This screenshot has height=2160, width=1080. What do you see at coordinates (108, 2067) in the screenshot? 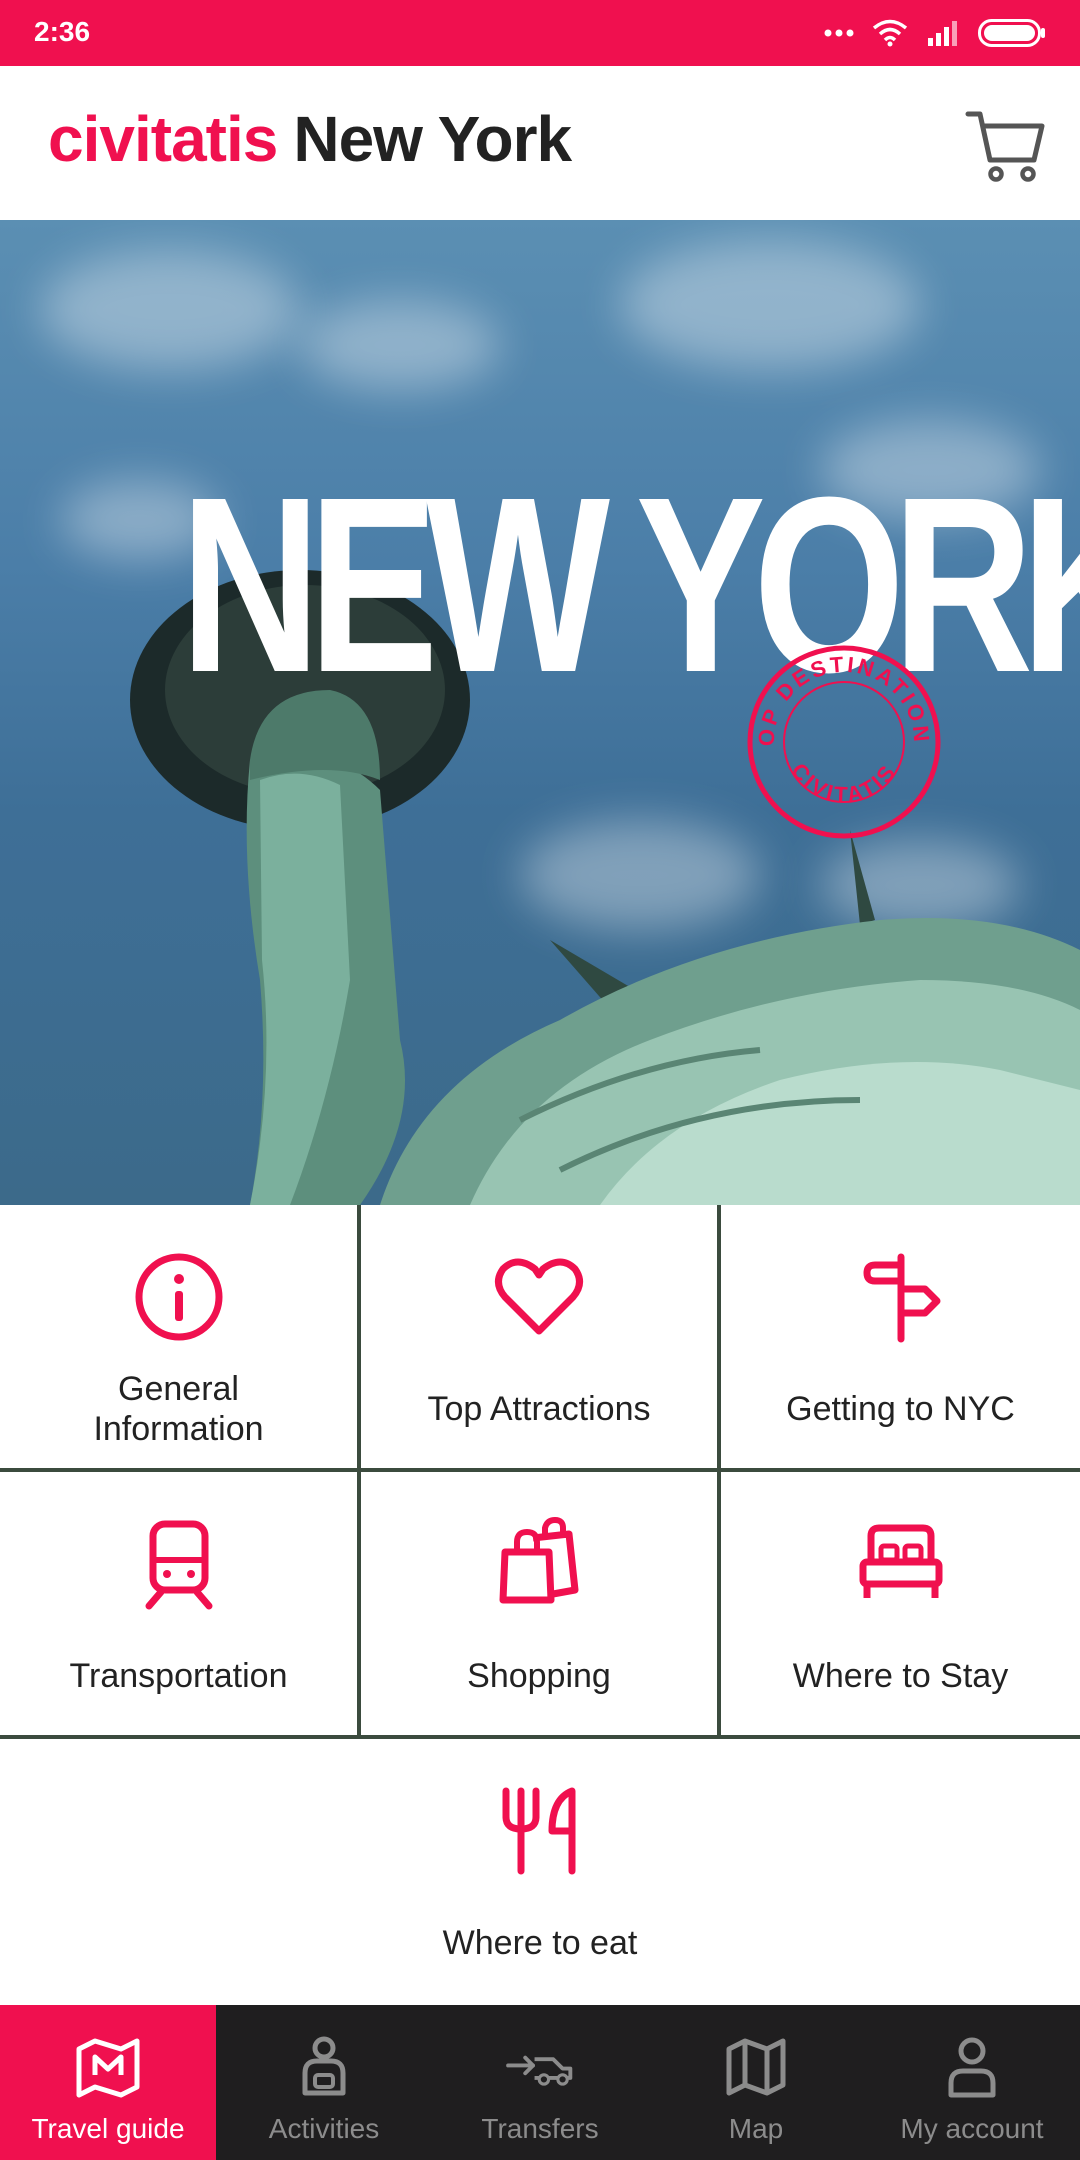
I see `map-pin-icon` at bounding box center [108, 2067].